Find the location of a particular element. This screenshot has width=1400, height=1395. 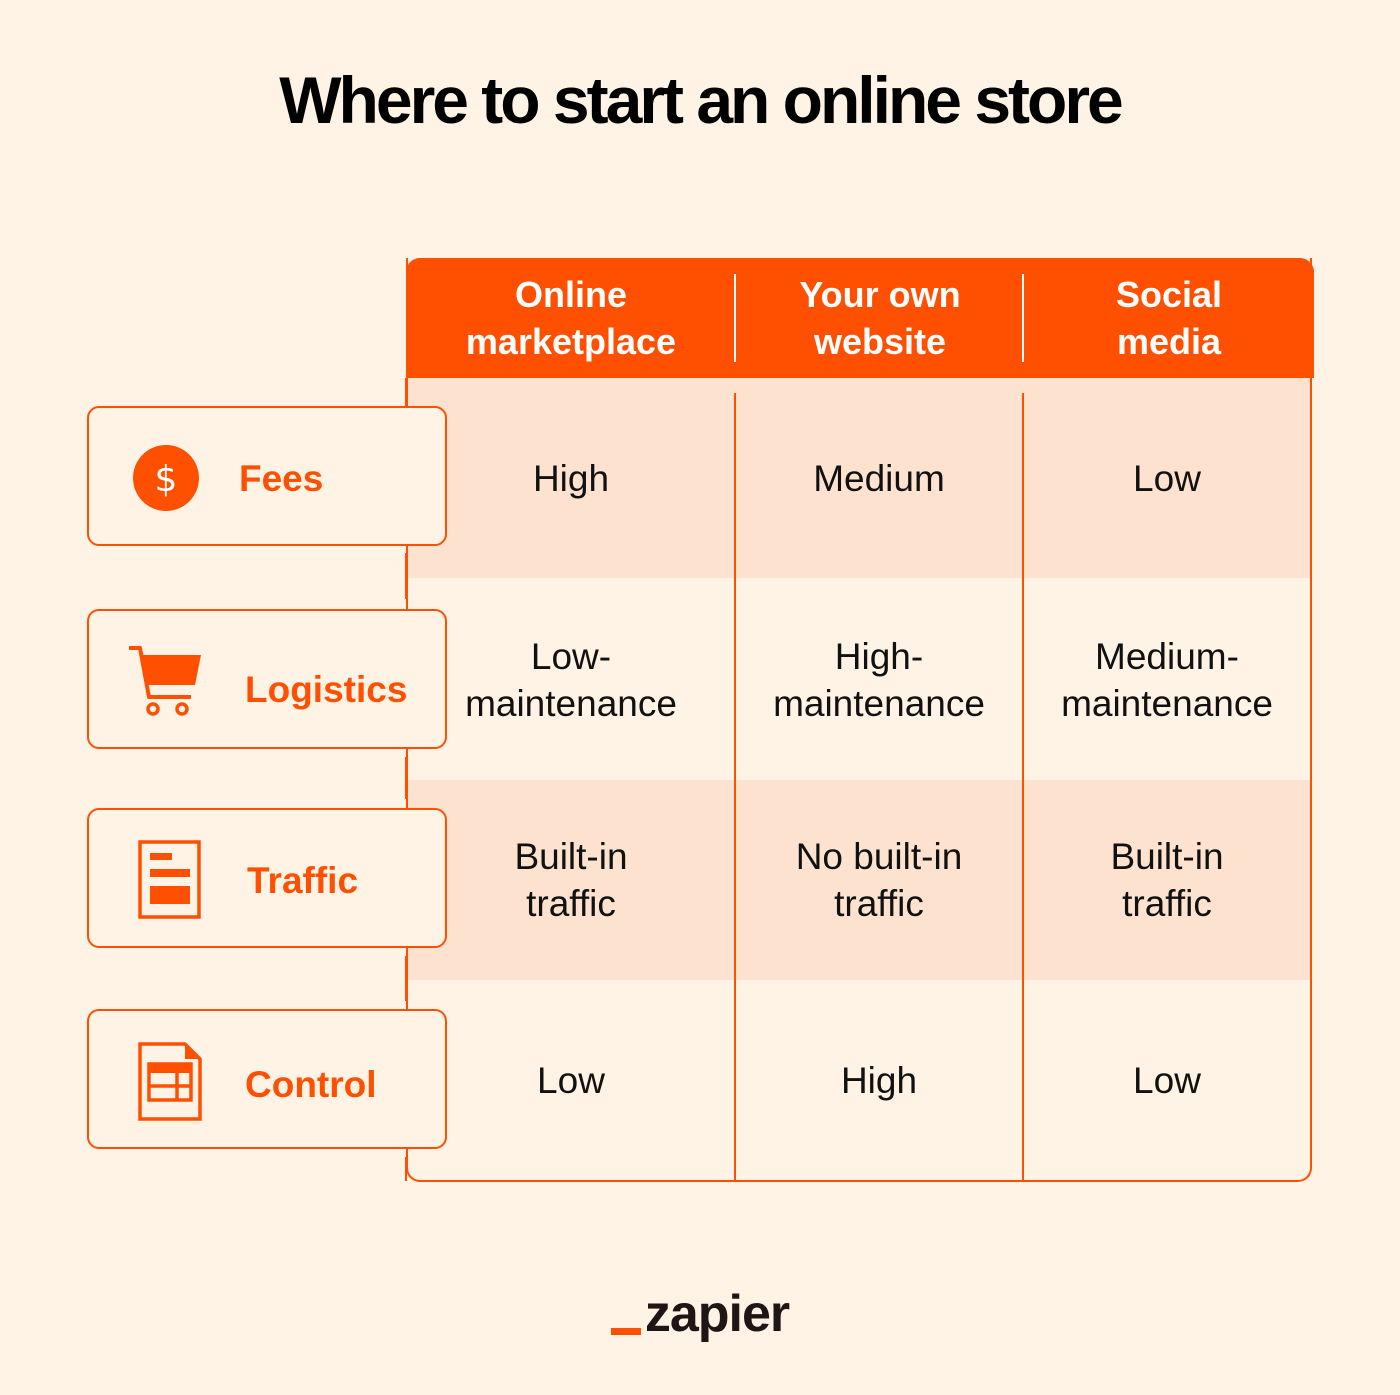

table-cell: No built-in traffic is located at coordinates (879, 880).